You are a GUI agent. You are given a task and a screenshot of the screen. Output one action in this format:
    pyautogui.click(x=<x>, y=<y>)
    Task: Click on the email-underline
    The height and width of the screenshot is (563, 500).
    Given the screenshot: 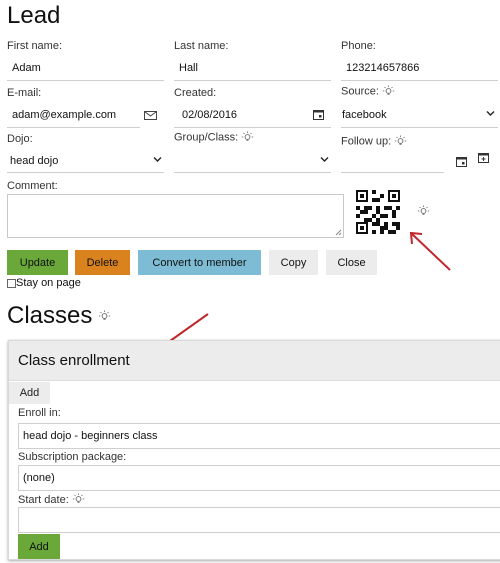 What is the action you would take?
    pyautogui.click(x=73, y=127)
    